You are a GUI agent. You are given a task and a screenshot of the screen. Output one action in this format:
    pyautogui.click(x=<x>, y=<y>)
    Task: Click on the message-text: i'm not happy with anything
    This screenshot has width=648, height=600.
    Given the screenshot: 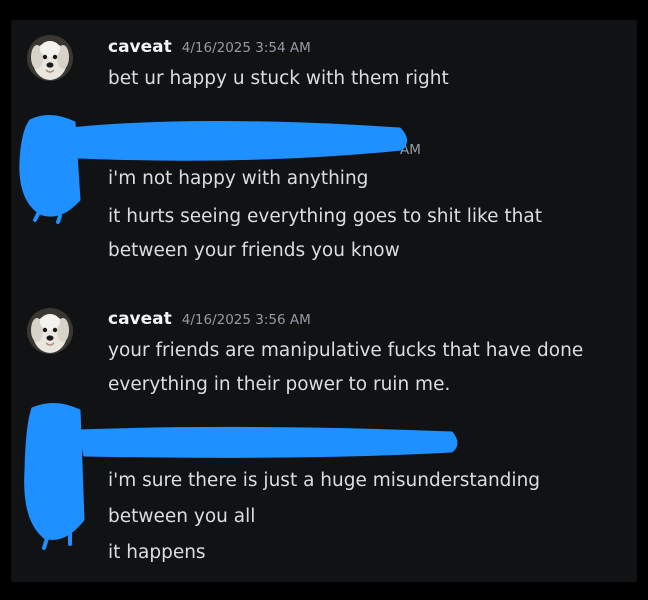 What is the action you would take?
    pyautogui.click(x=238, y=178)
    